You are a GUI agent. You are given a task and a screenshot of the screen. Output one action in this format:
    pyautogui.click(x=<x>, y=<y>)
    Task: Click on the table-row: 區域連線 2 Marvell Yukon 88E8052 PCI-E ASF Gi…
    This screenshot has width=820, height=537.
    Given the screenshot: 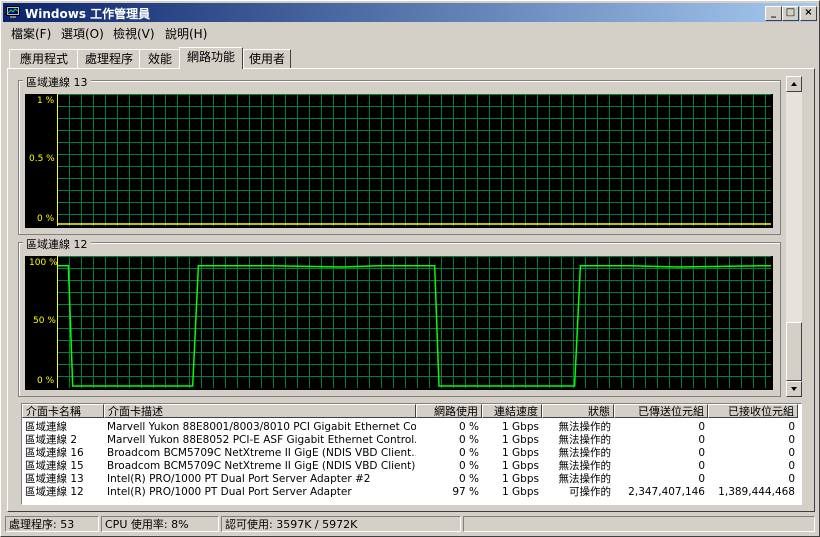 What is the action you would take?
    pyautogui.click(x=411, y=440)
    